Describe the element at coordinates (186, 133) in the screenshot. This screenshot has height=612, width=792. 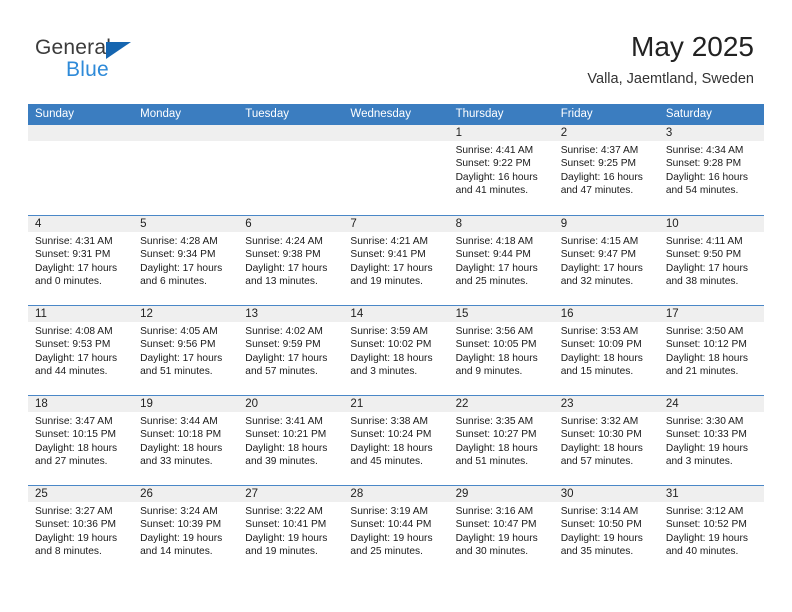
I see `day-number` at that location.